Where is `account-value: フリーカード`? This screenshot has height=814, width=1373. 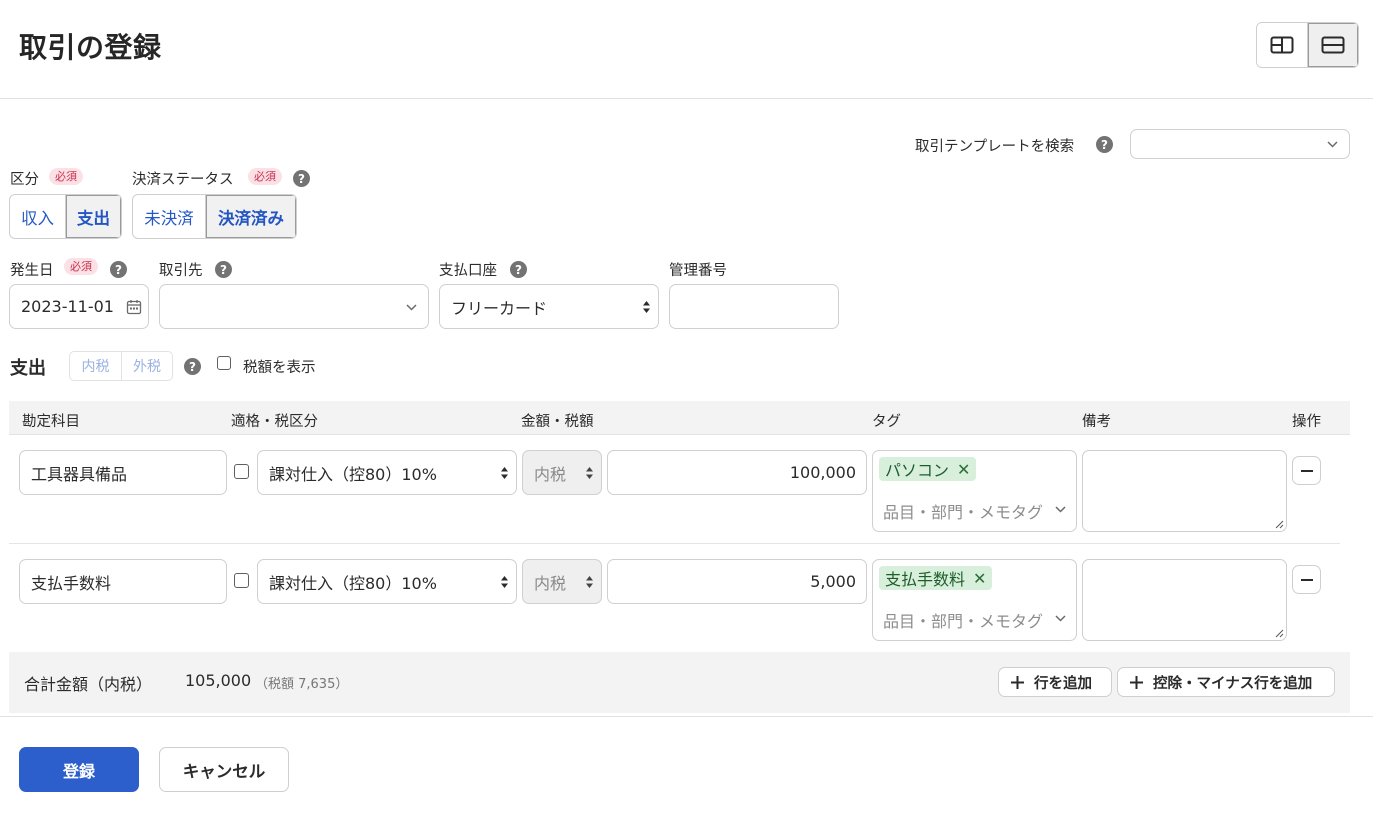 account-value: フリーカード is located at coordinates (499, 308).